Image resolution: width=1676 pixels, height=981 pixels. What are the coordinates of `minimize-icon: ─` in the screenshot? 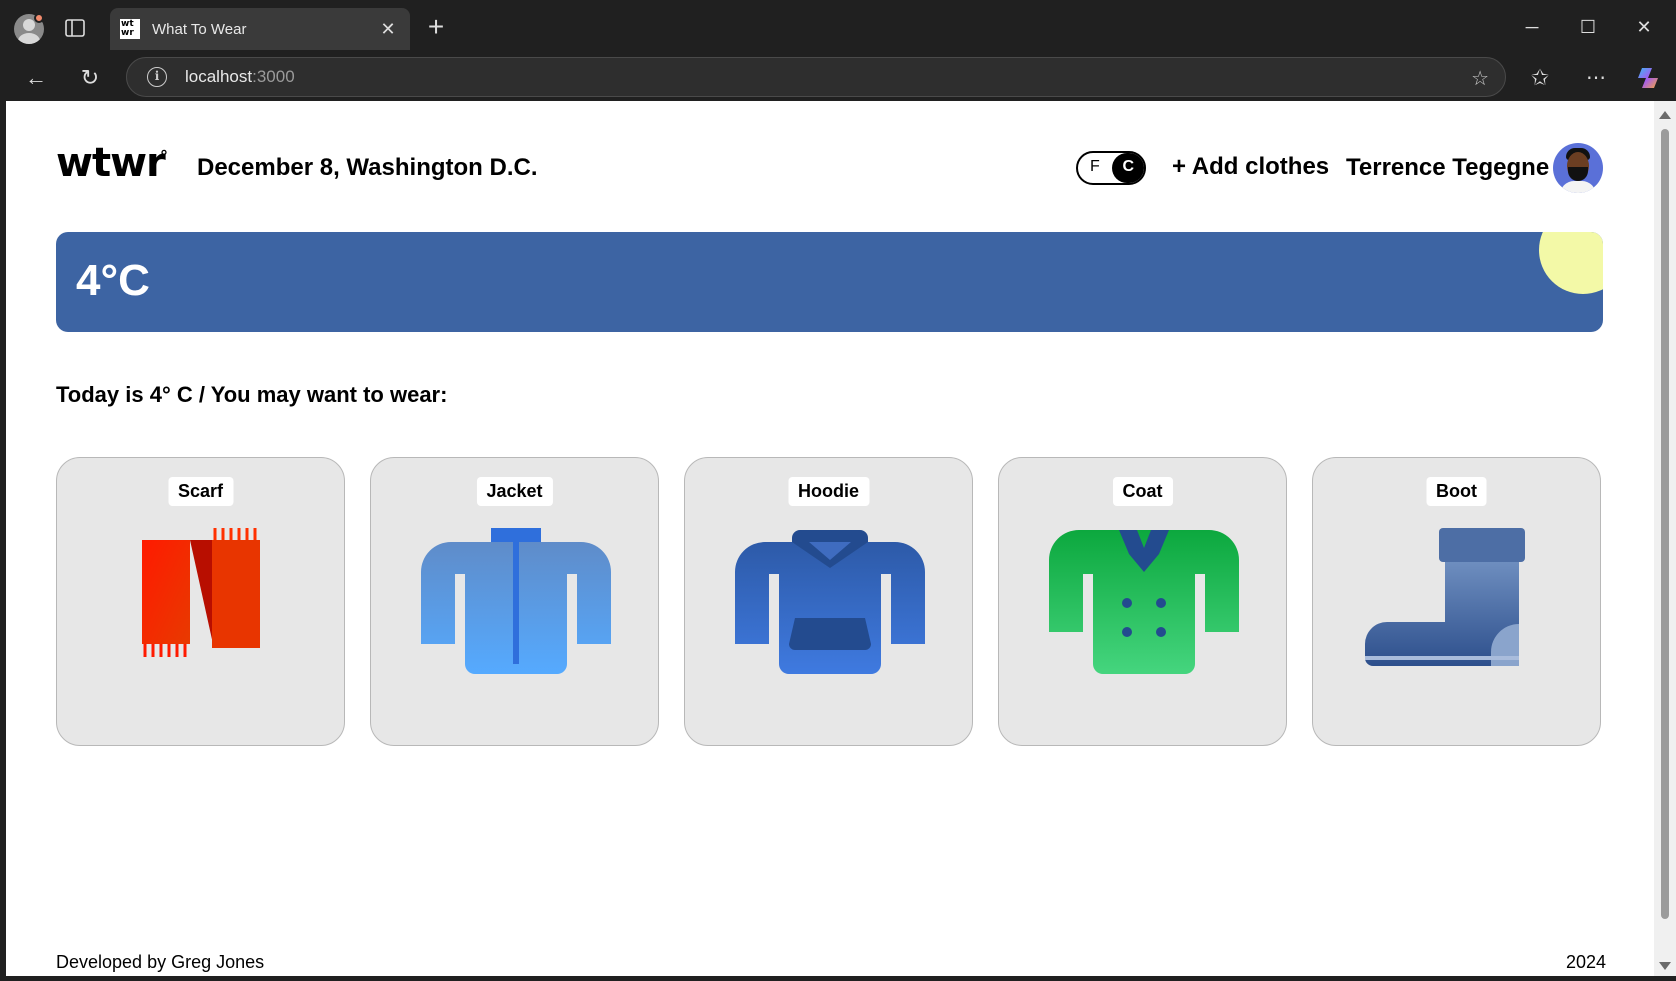 It's located at (1532, 27).